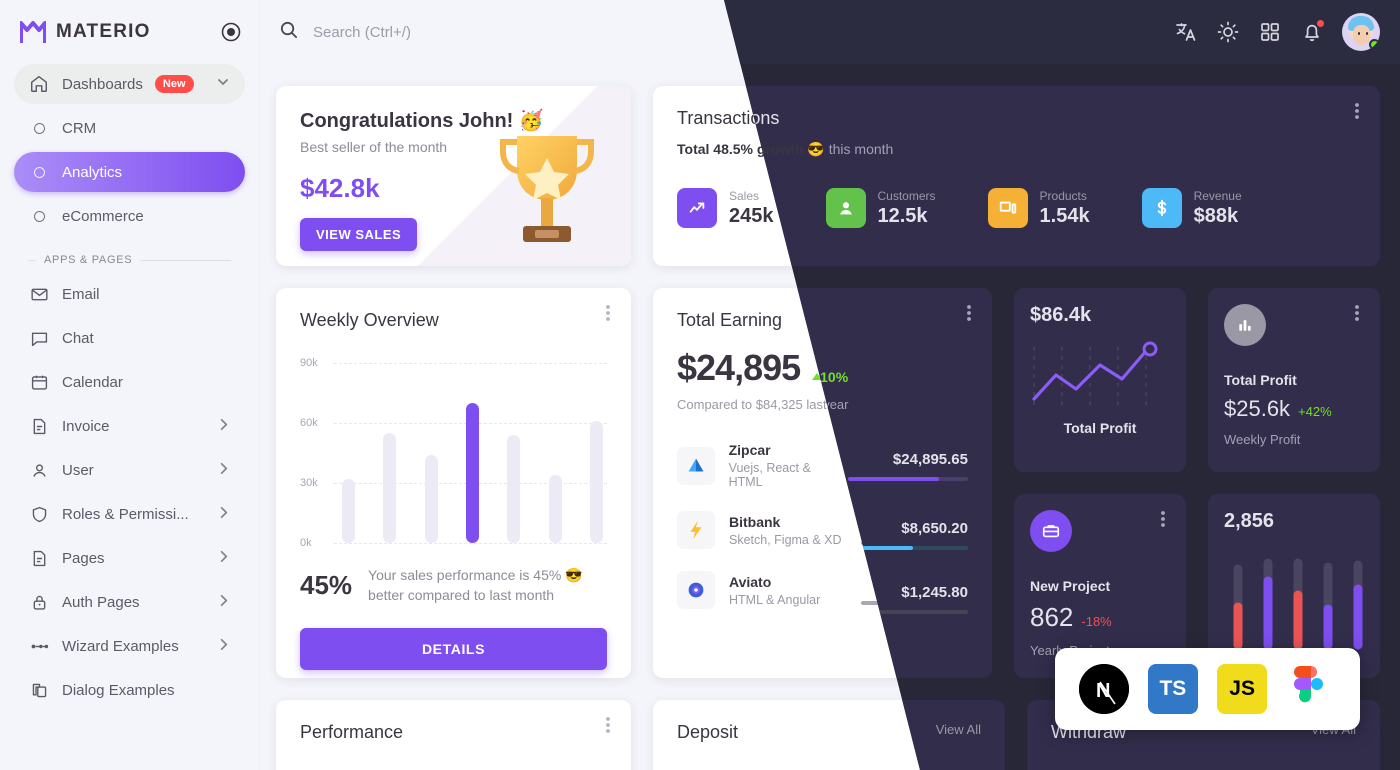 The image size is (1400, 770). Describe the element at coordinates (1186, 32) in the screenshot. I see `translate-icon` at that location.